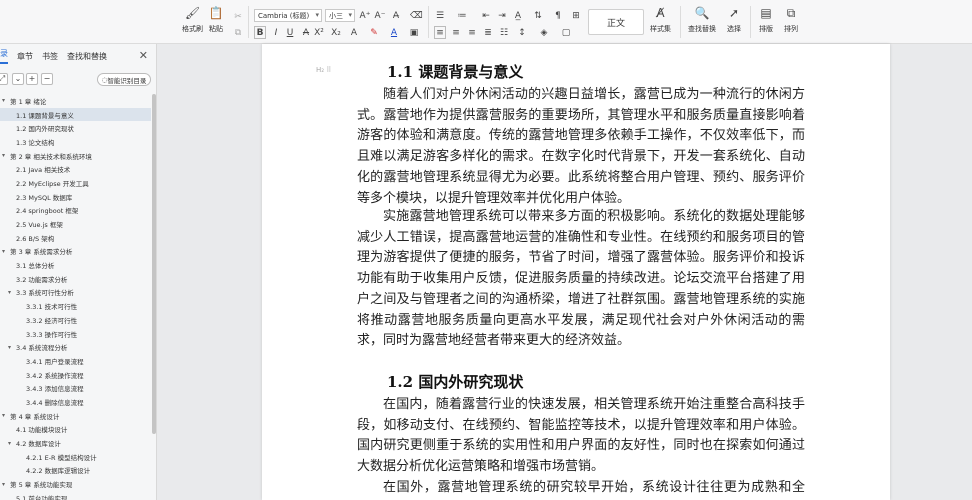  Describe the element at coordinates (75, 457) in the screenshot. I see `toc-item: 4.2.1 E-R 模型结构设计` at that location.